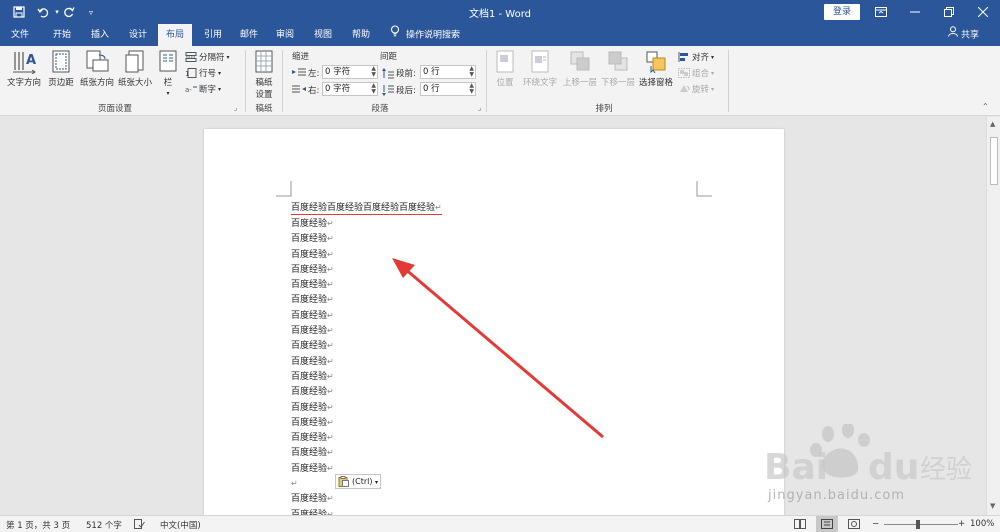 The image size is (1000, 532). What do you see at coordinates (961, 524) in the screenshot?
I see `zoom-in-icon: +` at bounding box center [961, 524].